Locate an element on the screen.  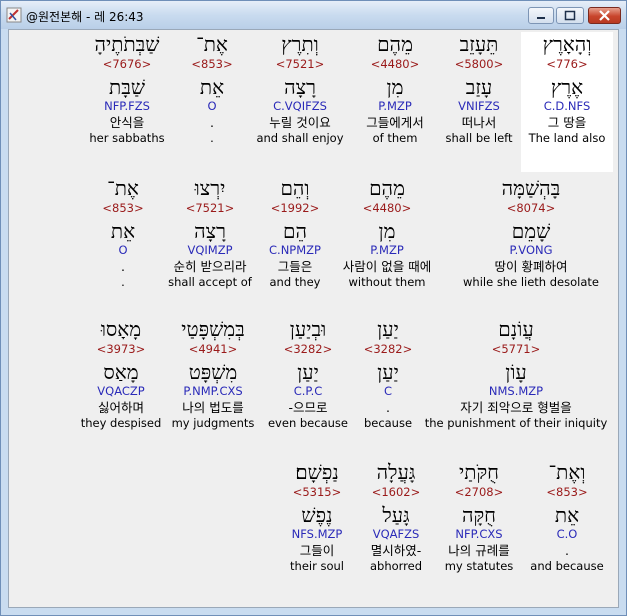
maximize-icon is located at coordinates (570, 15).